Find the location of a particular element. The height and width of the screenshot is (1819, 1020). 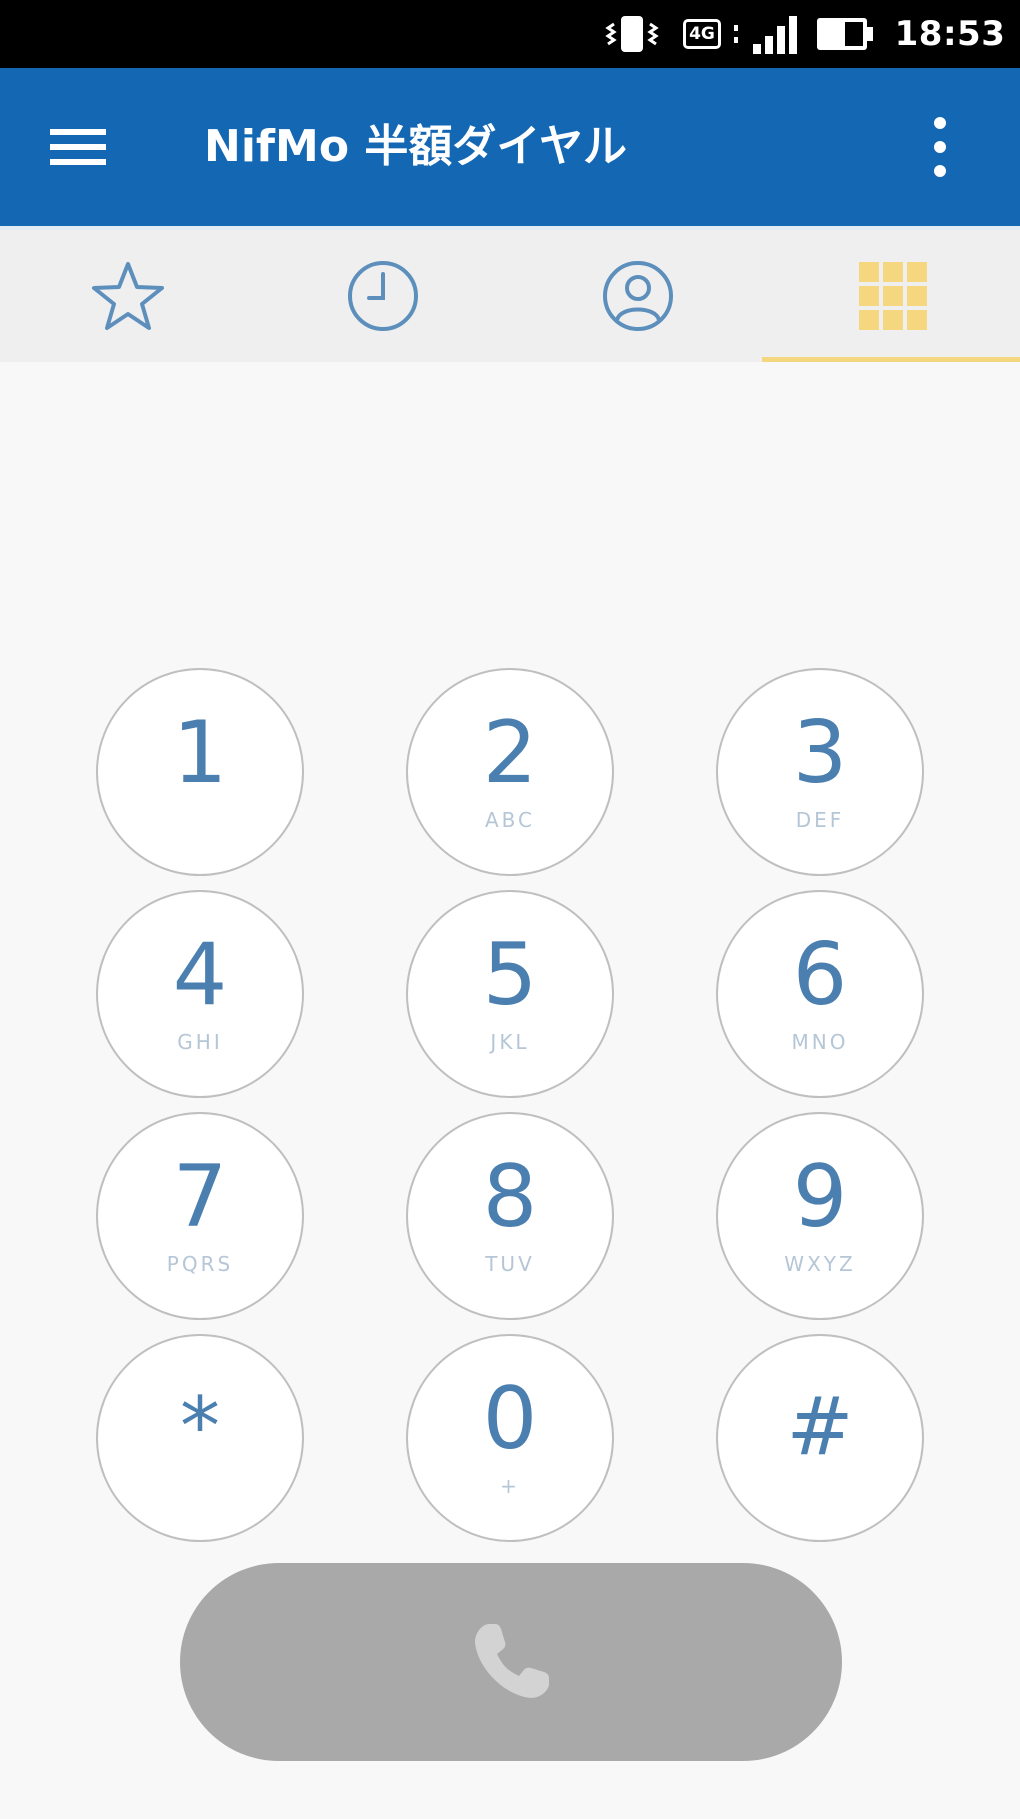

key-0: 0 + is located at coordinates (510, 1438).